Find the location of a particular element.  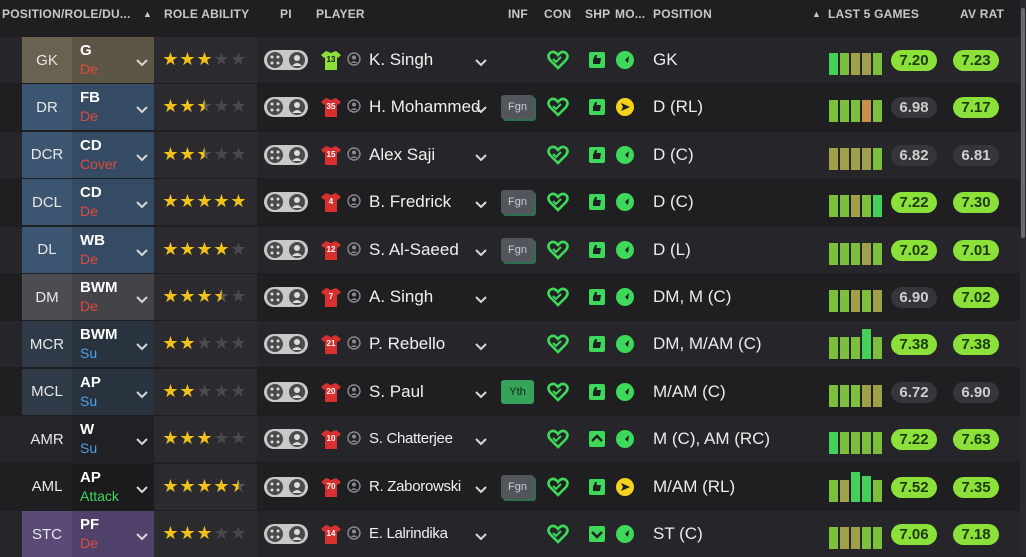

col-inf: INF is located at coordinates (518, 14).